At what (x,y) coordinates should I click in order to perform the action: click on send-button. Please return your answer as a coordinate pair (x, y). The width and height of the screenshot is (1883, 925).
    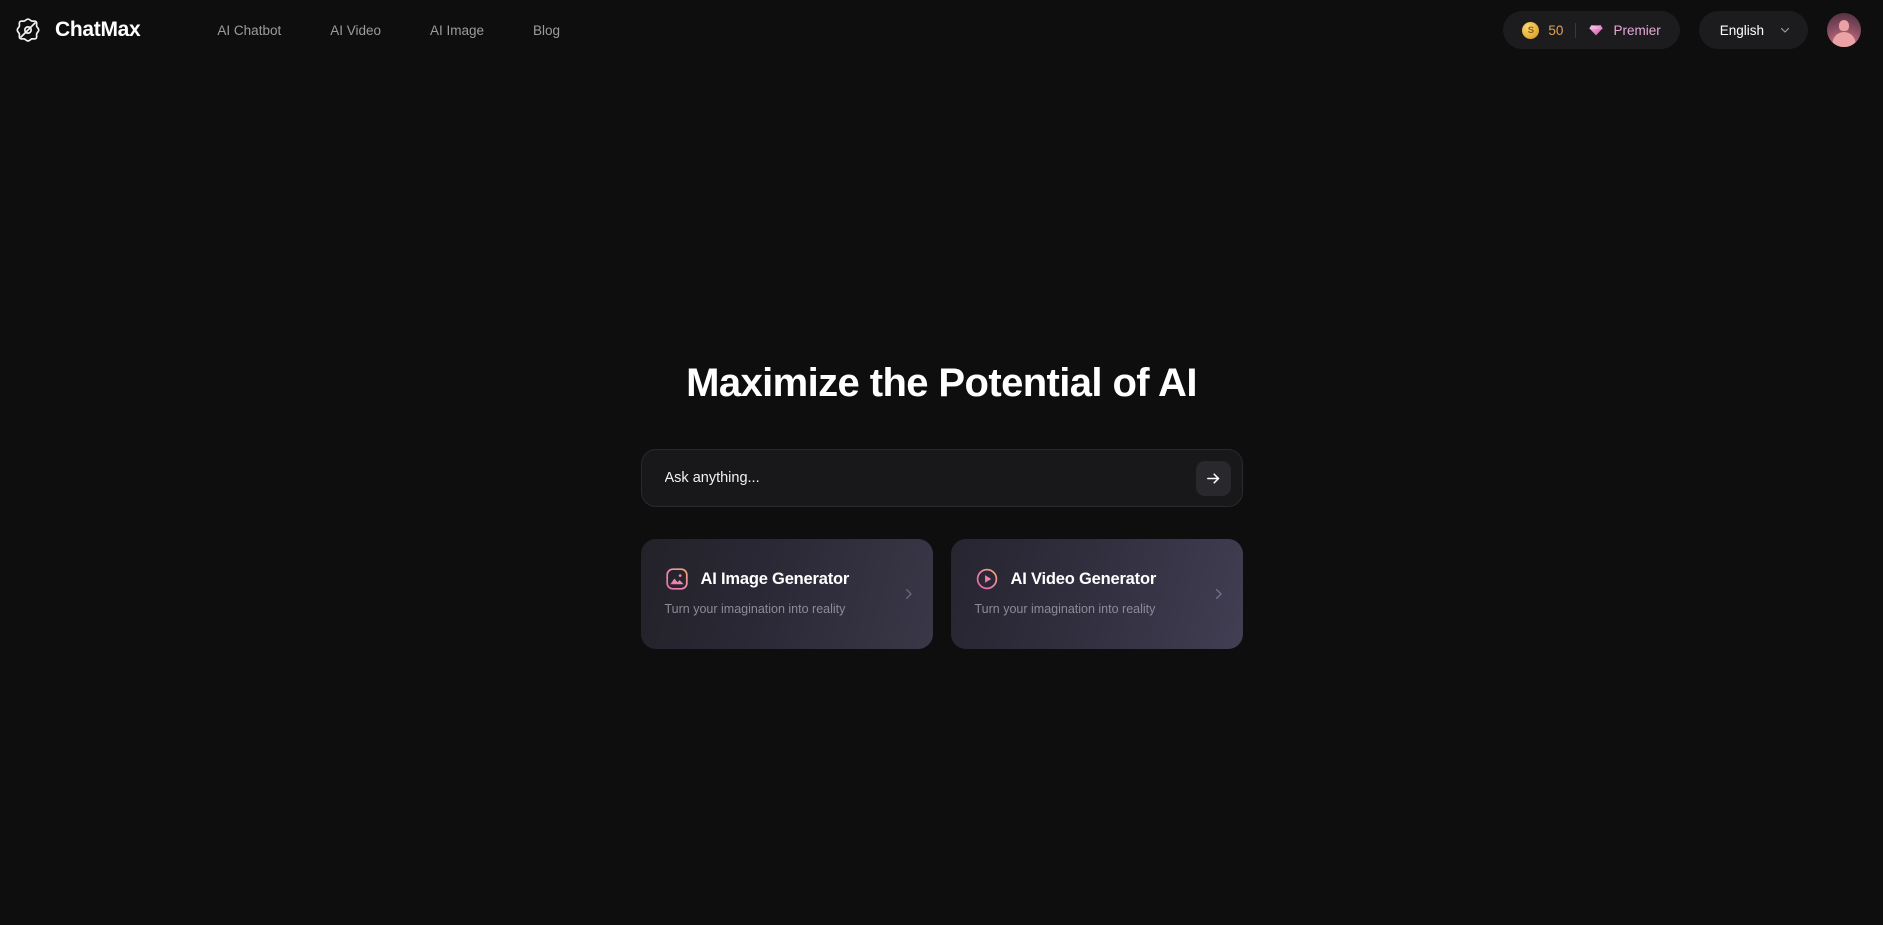
    Looking at the image, I should click on (1213, 478).